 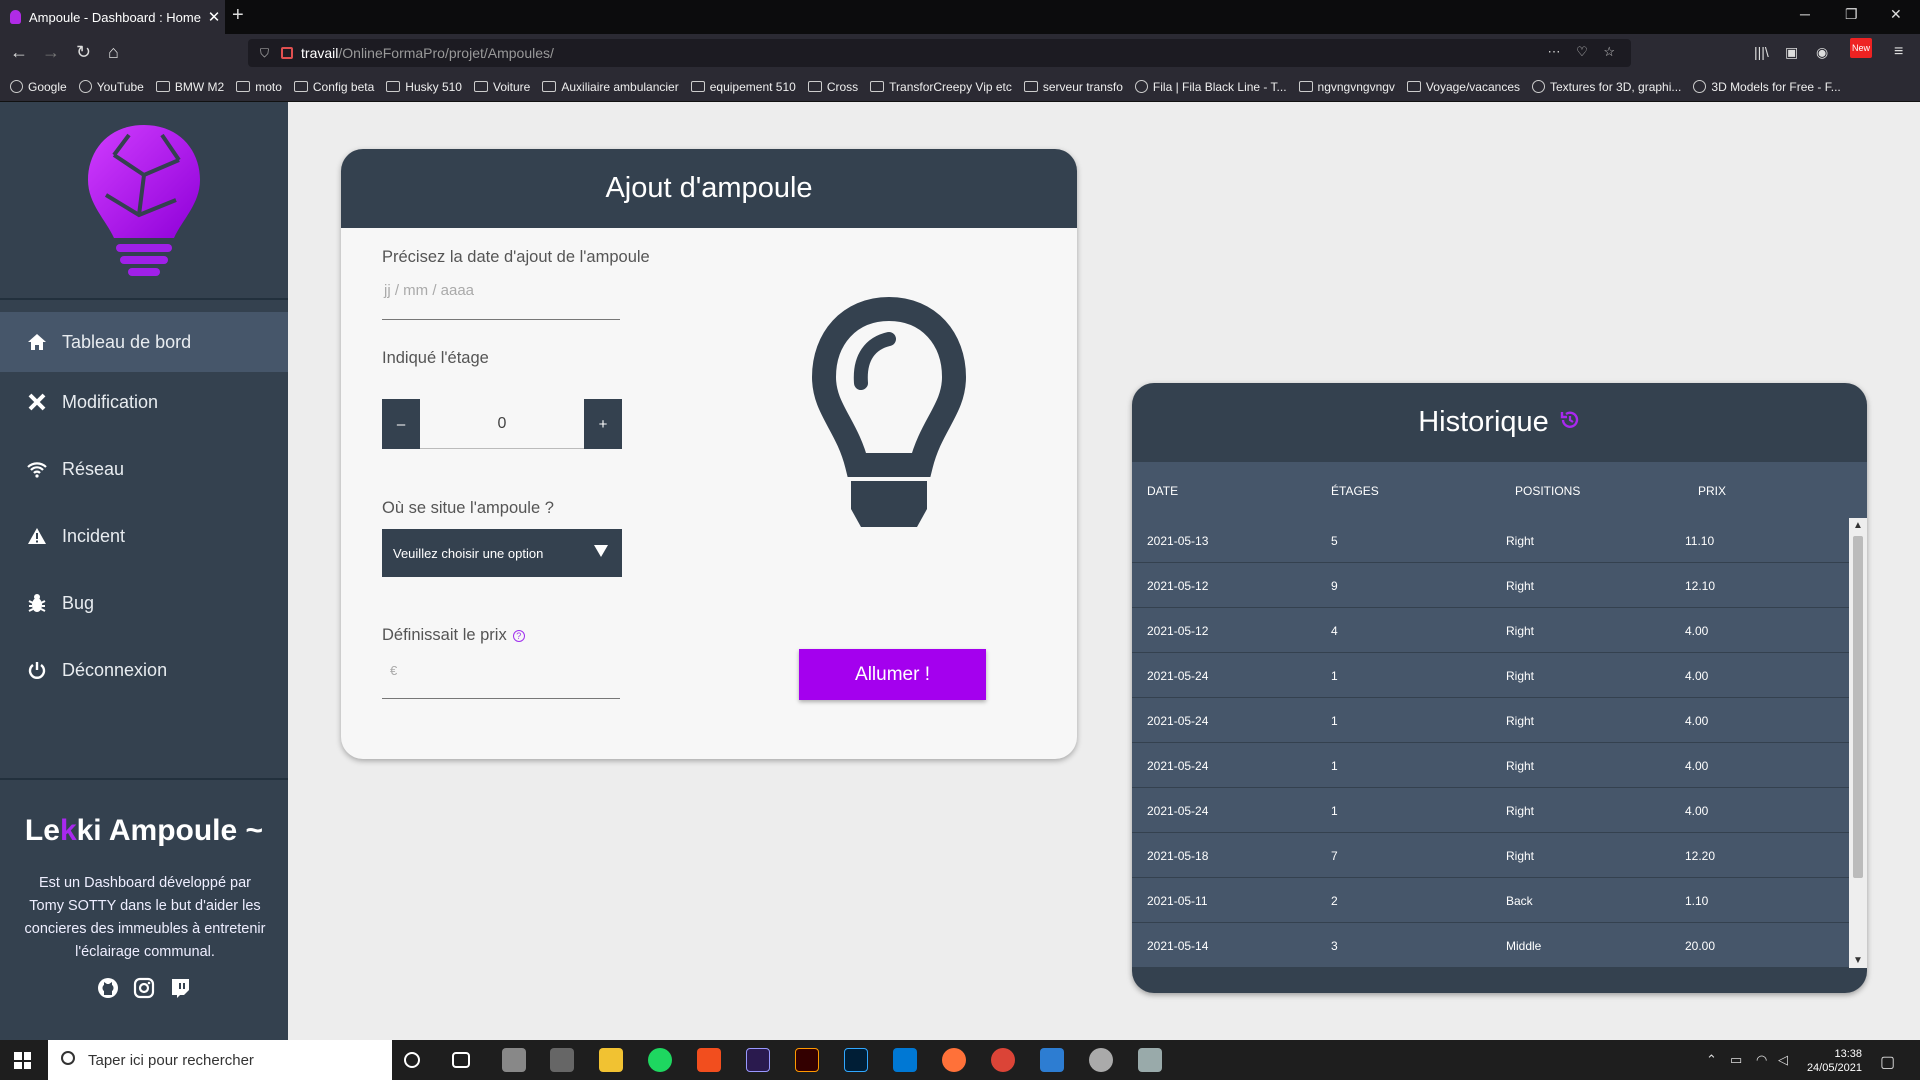 I want to click on bookmark-item: Voiture, so click(x=501, y=87).